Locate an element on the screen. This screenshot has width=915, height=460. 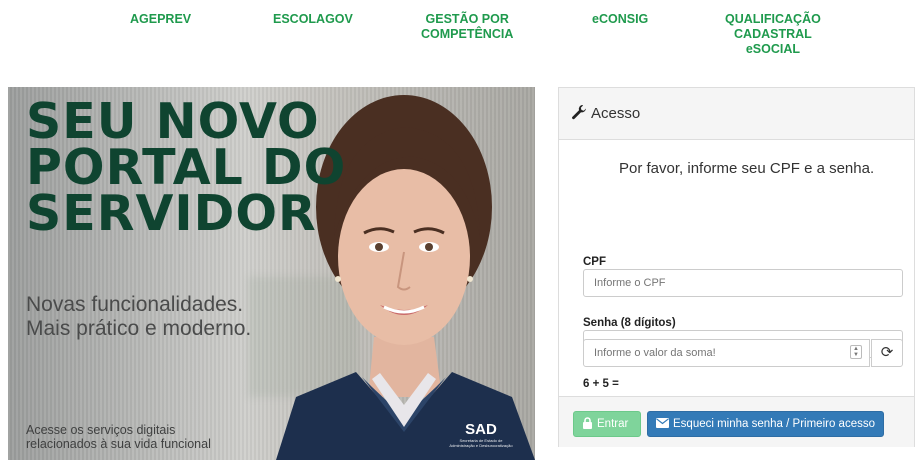
nav-link-label: AGEPREV is located at coordinates (161, 19).